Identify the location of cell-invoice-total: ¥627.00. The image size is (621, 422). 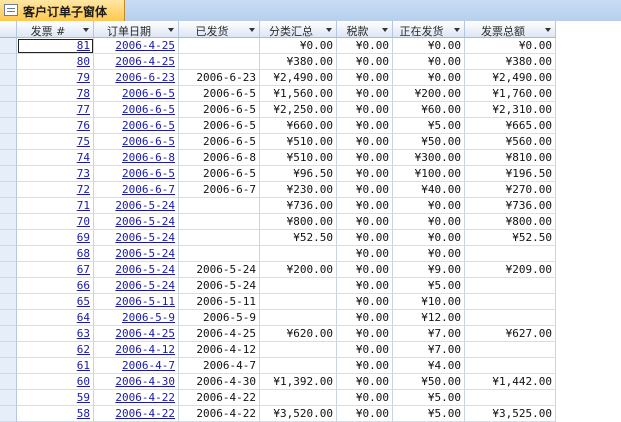
(510, 334).